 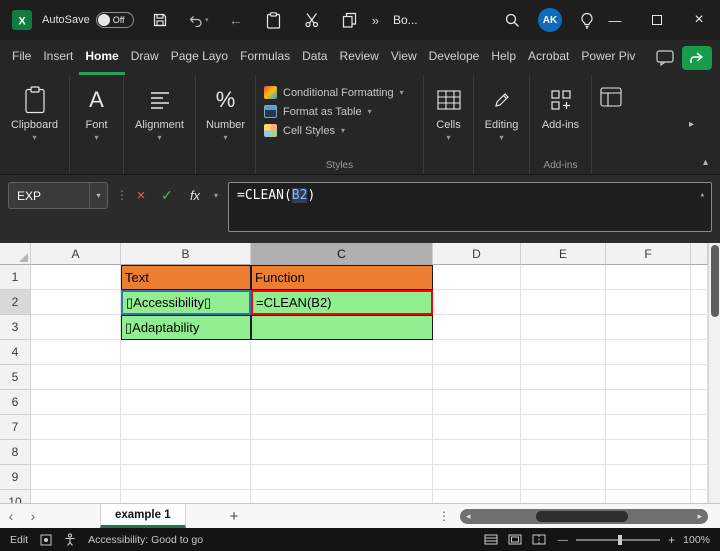 What do you see at coordinates (342, 277) in the screenshot?
I see `cell-c1: Function` at bounding box center [342, 277].